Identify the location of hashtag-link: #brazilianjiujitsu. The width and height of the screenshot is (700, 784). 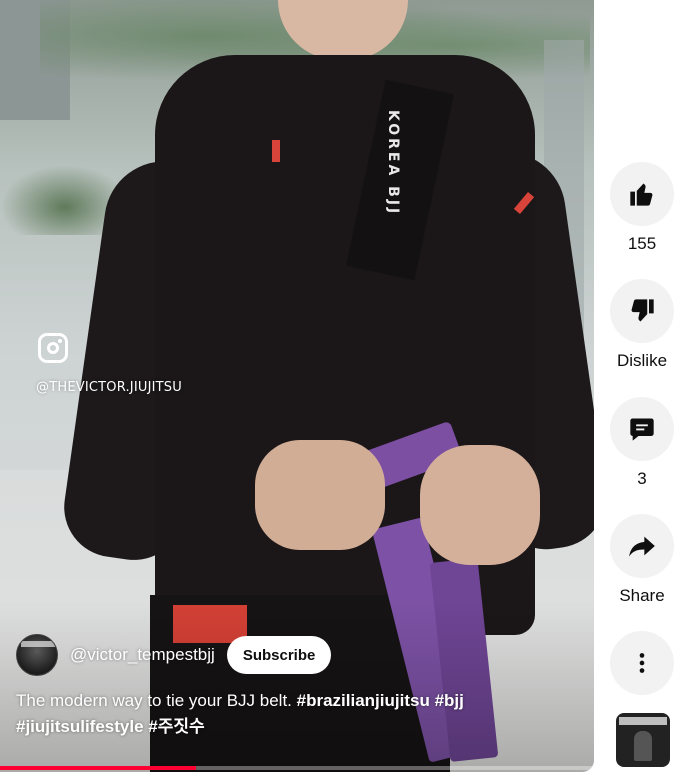
(363, 700).